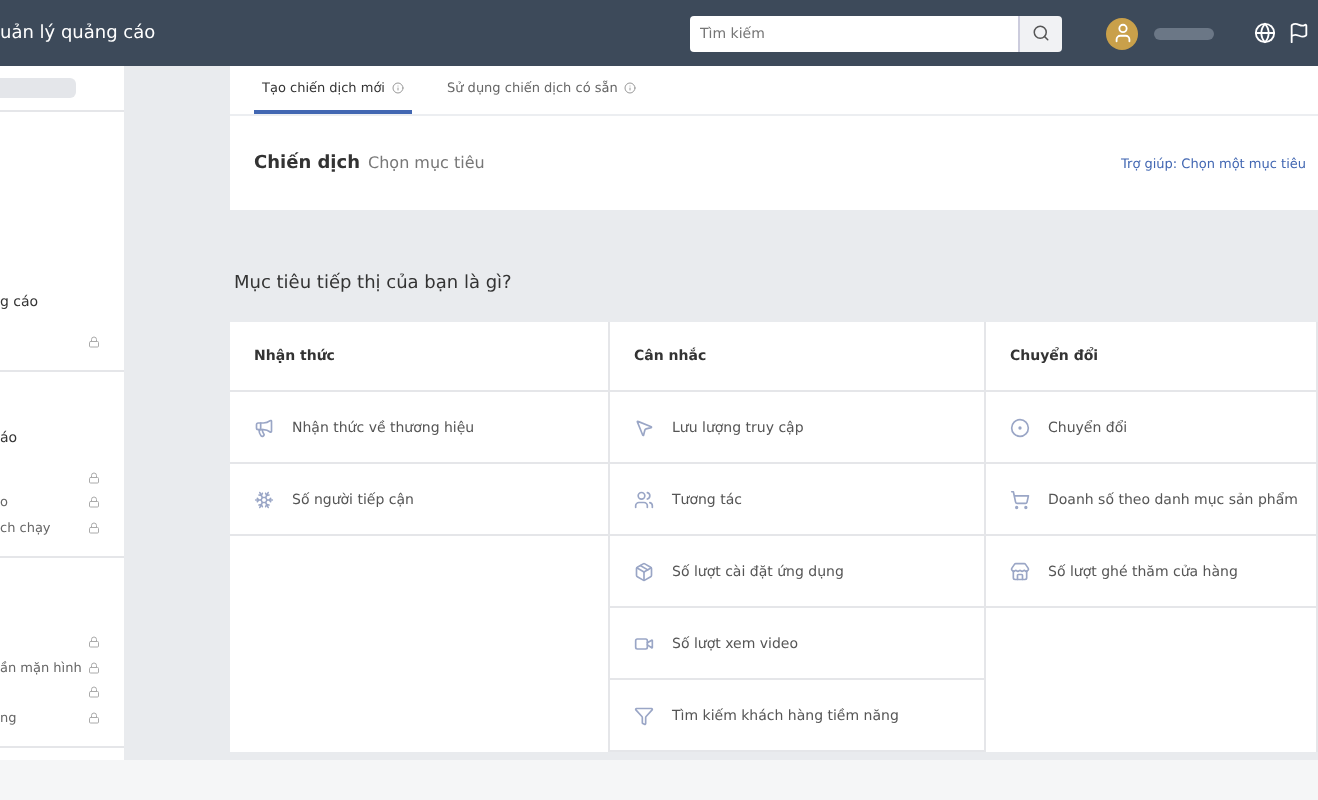  I want to click on search-button, so click(1040, 33).